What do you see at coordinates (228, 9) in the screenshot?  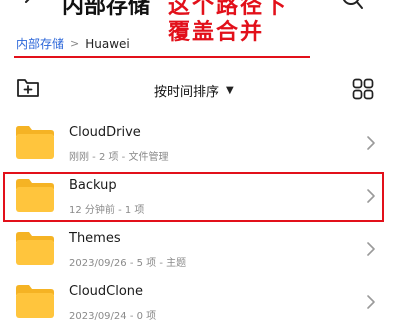 I see `annotation-line-1: 这个路径下` at bounding box center [228, 9].